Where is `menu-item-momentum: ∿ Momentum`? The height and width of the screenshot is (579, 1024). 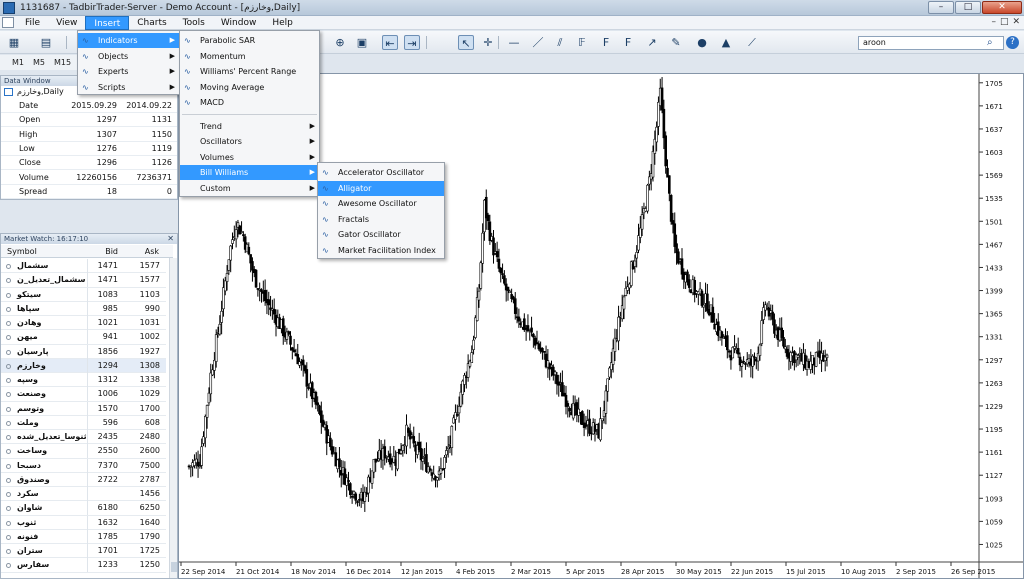 menu-item-momentum: ∿ Momentum is located at coordinates (249, 56).